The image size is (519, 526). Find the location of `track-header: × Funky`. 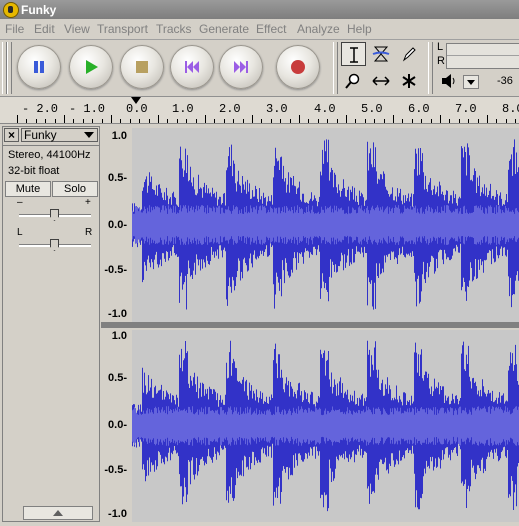

track-header: × Funky is located at coordinates (51, 136).